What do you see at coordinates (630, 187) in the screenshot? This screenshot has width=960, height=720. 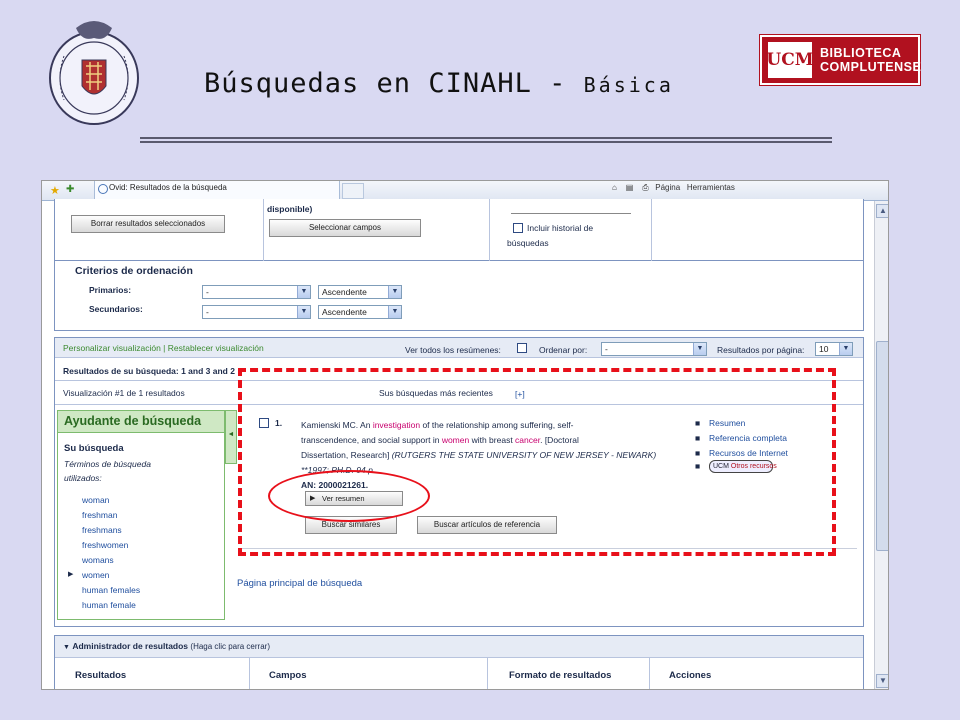 I see `feeds-icon: ▤` at bounding box center [630, 187].